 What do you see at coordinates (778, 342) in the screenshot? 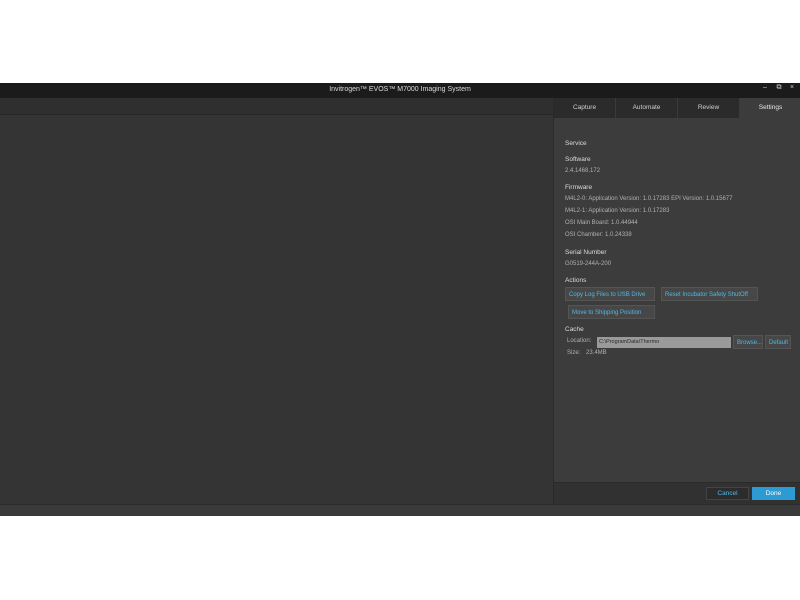
I see `default-button: Default` at bounding box center [778, 342].